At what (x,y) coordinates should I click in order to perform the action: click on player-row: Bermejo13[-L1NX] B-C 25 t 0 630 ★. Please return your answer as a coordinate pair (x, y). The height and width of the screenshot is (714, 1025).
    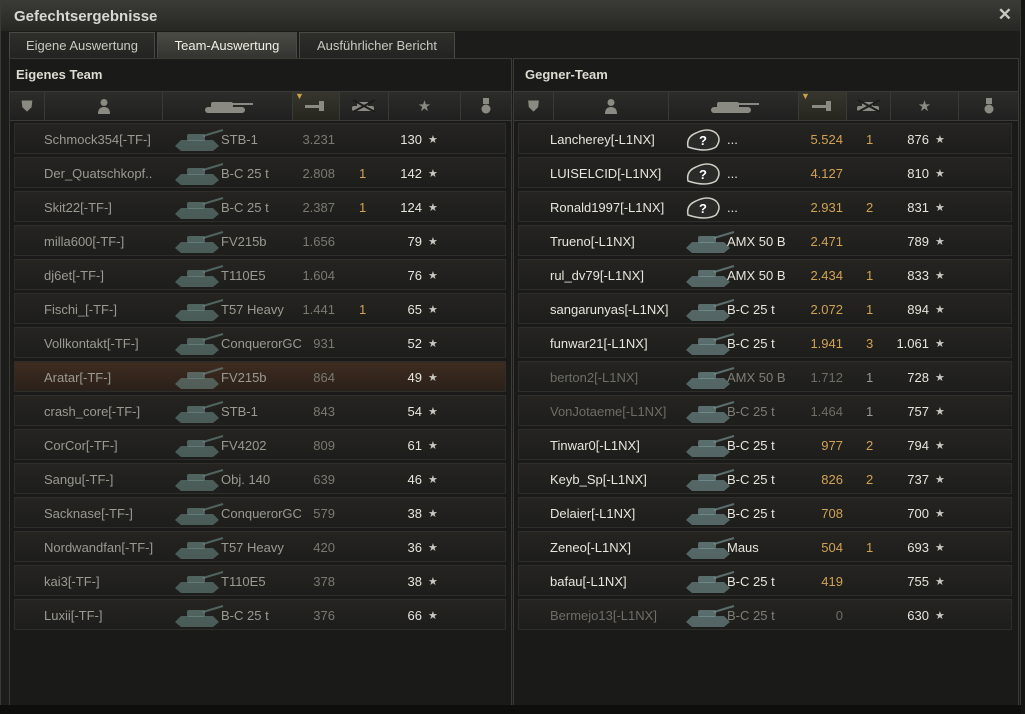
    Looking at the image, I should click on (765, 614).